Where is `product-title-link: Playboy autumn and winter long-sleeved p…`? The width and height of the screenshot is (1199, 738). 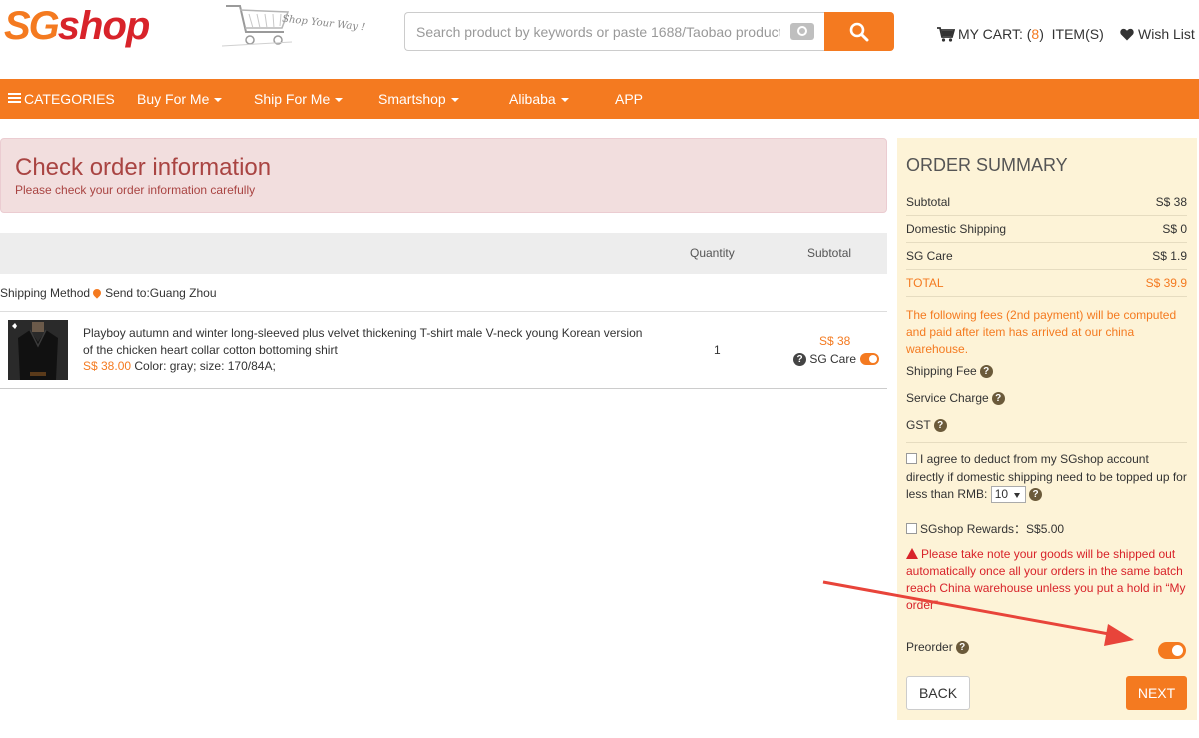
product-title-link: Playboy autumn and winter long-sleeved p… is located at coordinates (368, 342).